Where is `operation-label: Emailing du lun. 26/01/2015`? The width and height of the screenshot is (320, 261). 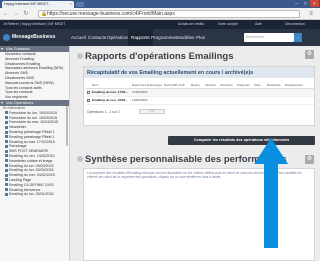
operation-label: Emailing du lun. 26/01/2015 is located at coordinates (31, 194).